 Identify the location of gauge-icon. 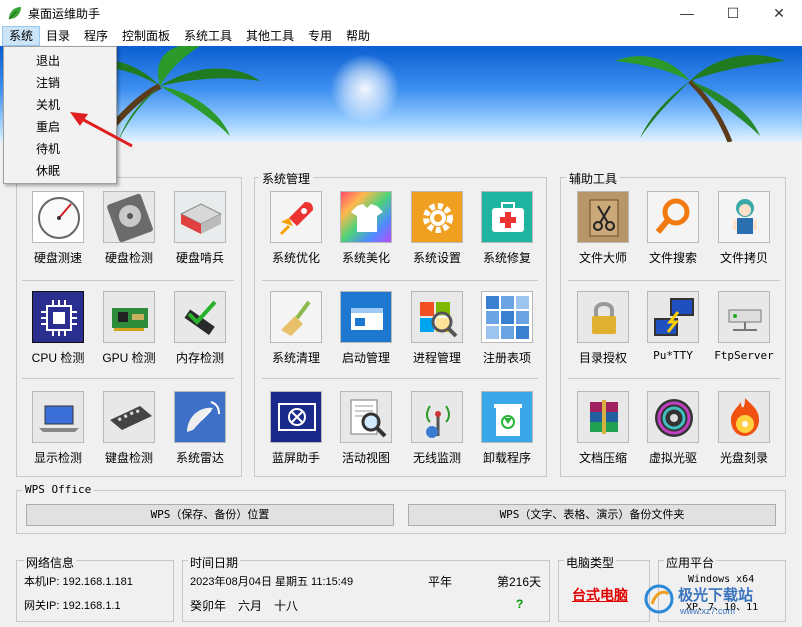
(58, 217).